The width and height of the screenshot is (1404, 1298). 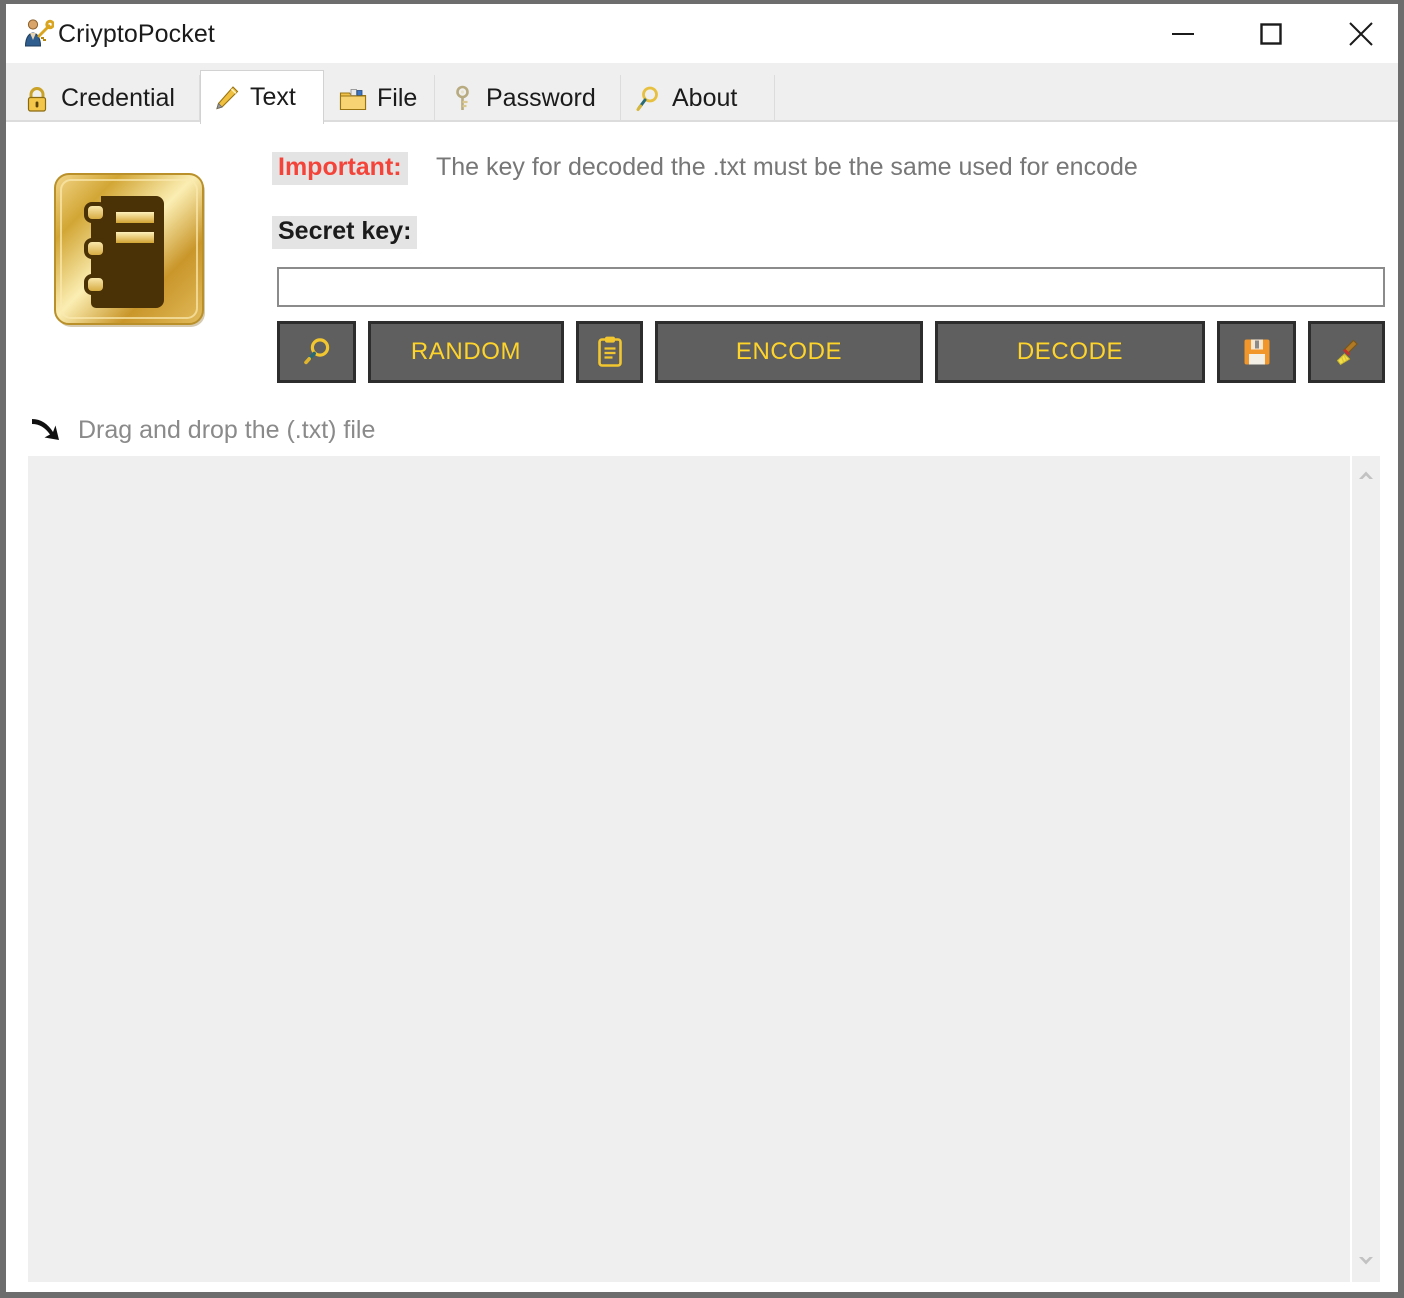 What do you see at coordinates (118, 98) in the screenshot?
I see `tab-credential-label: Credential` at bounding box center [118, 98].